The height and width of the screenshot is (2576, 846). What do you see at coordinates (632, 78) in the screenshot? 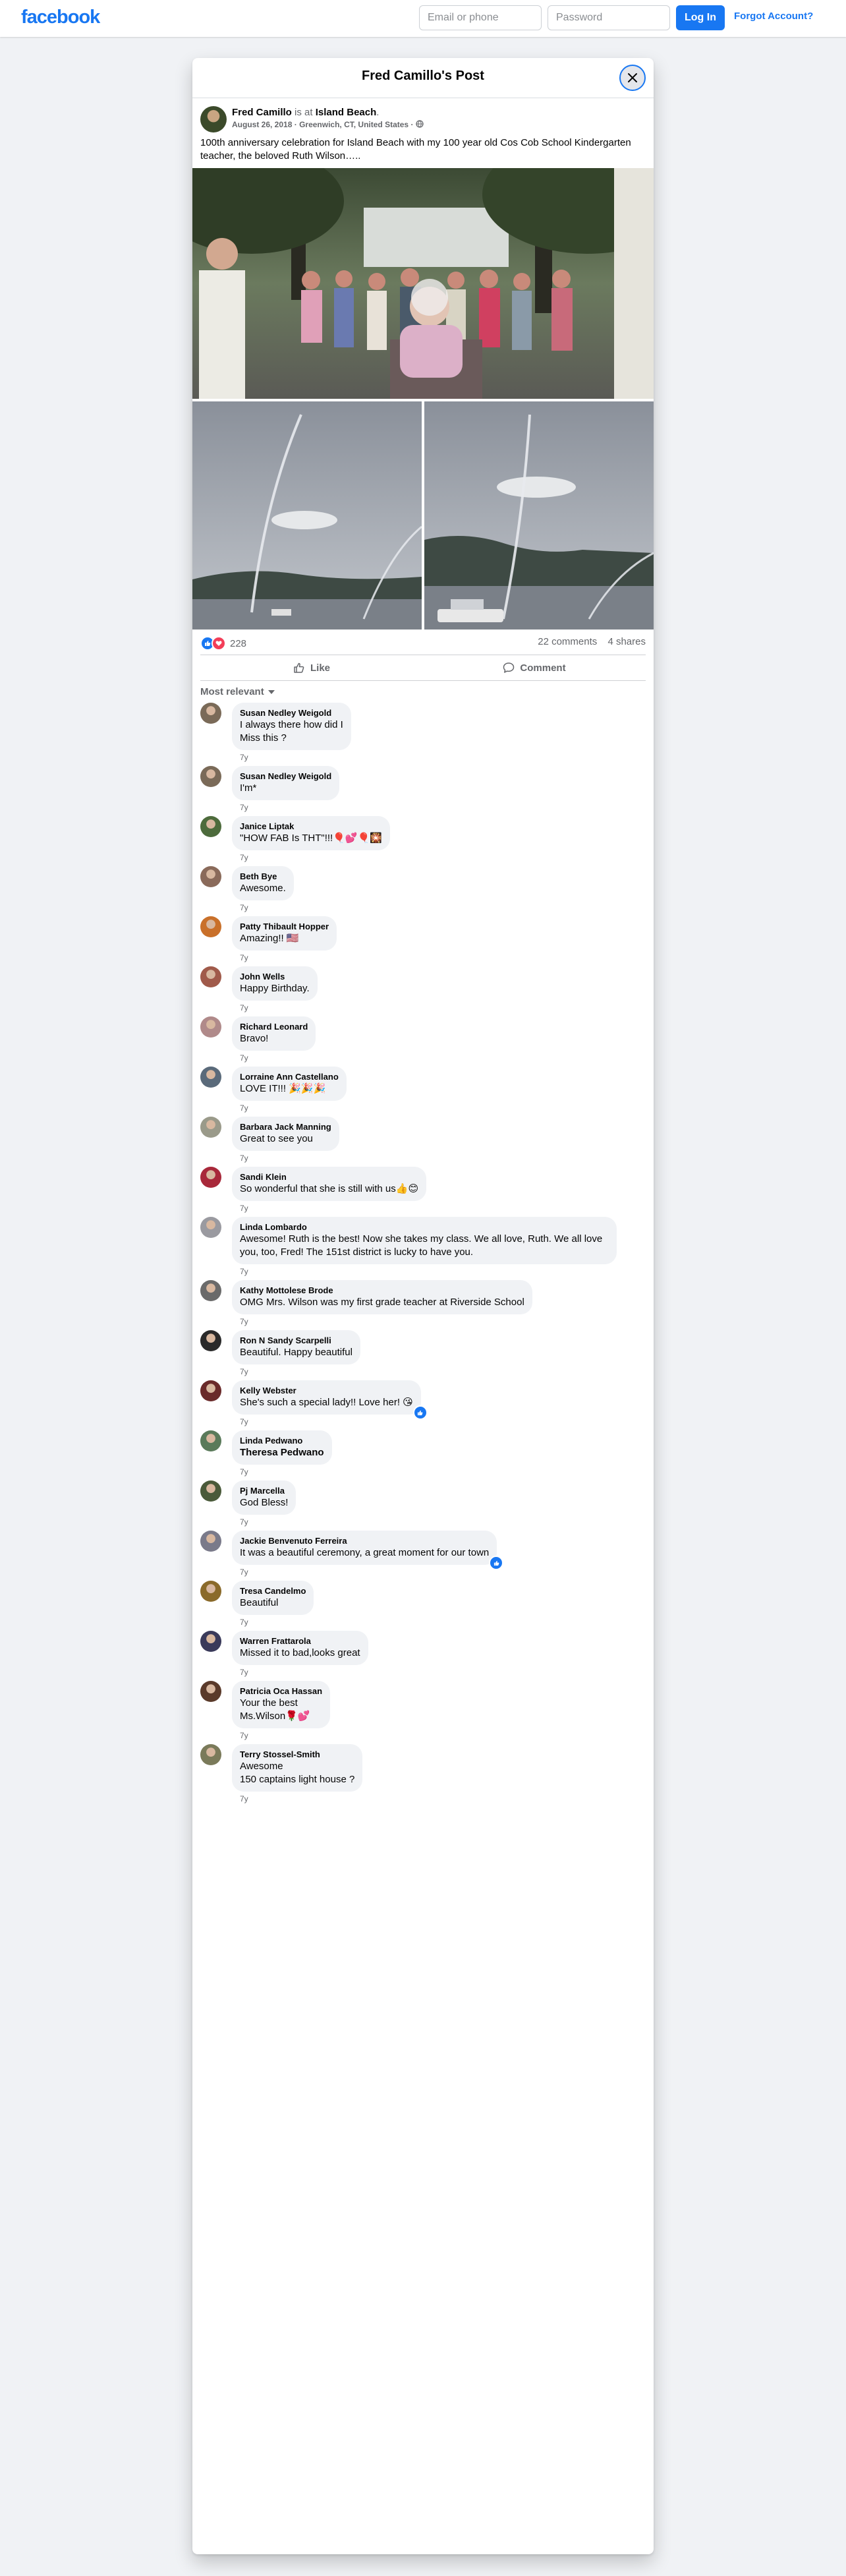
I see `close-button` at bounding box center [632, 78].